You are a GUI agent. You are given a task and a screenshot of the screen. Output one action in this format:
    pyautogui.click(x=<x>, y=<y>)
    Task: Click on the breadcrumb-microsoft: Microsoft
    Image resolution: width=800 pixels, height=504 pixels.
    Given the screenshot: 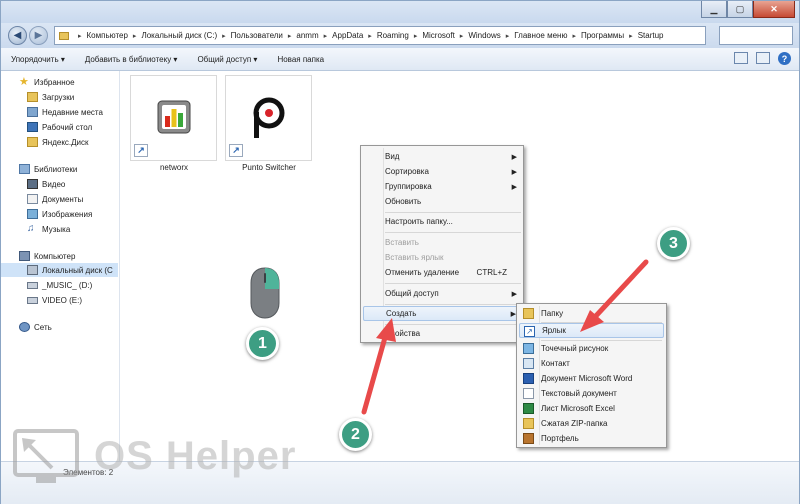 What is the action you would take?
    pyautogui.click(x=438, y=35)
    